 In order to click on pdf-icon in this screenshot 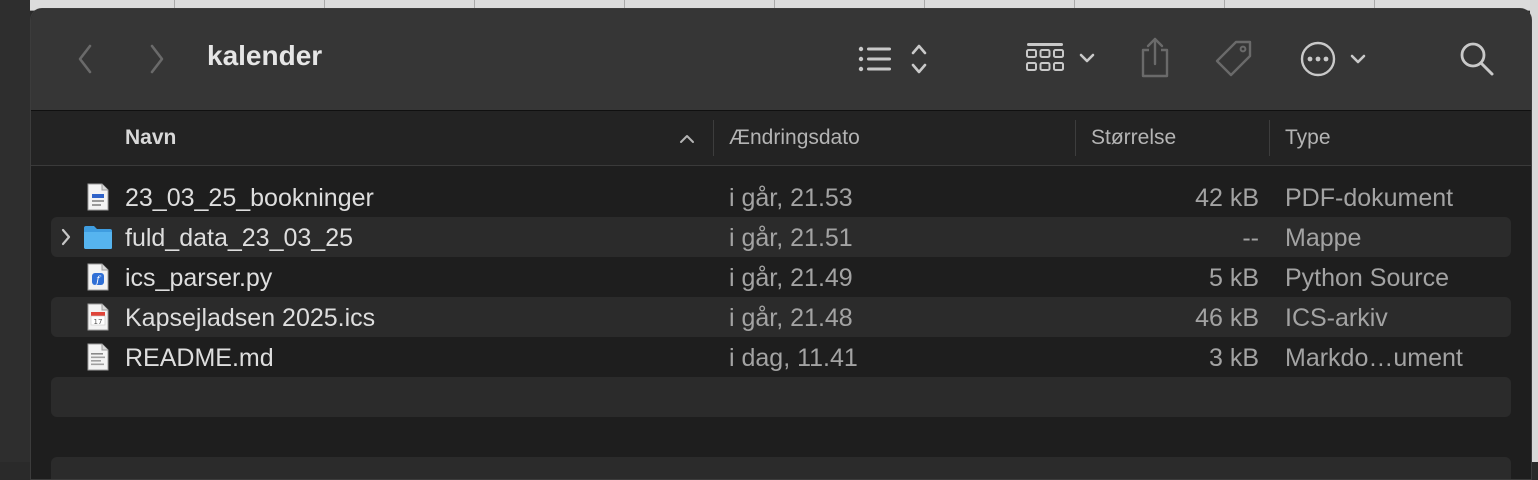, I will do `click(98, 197)`.